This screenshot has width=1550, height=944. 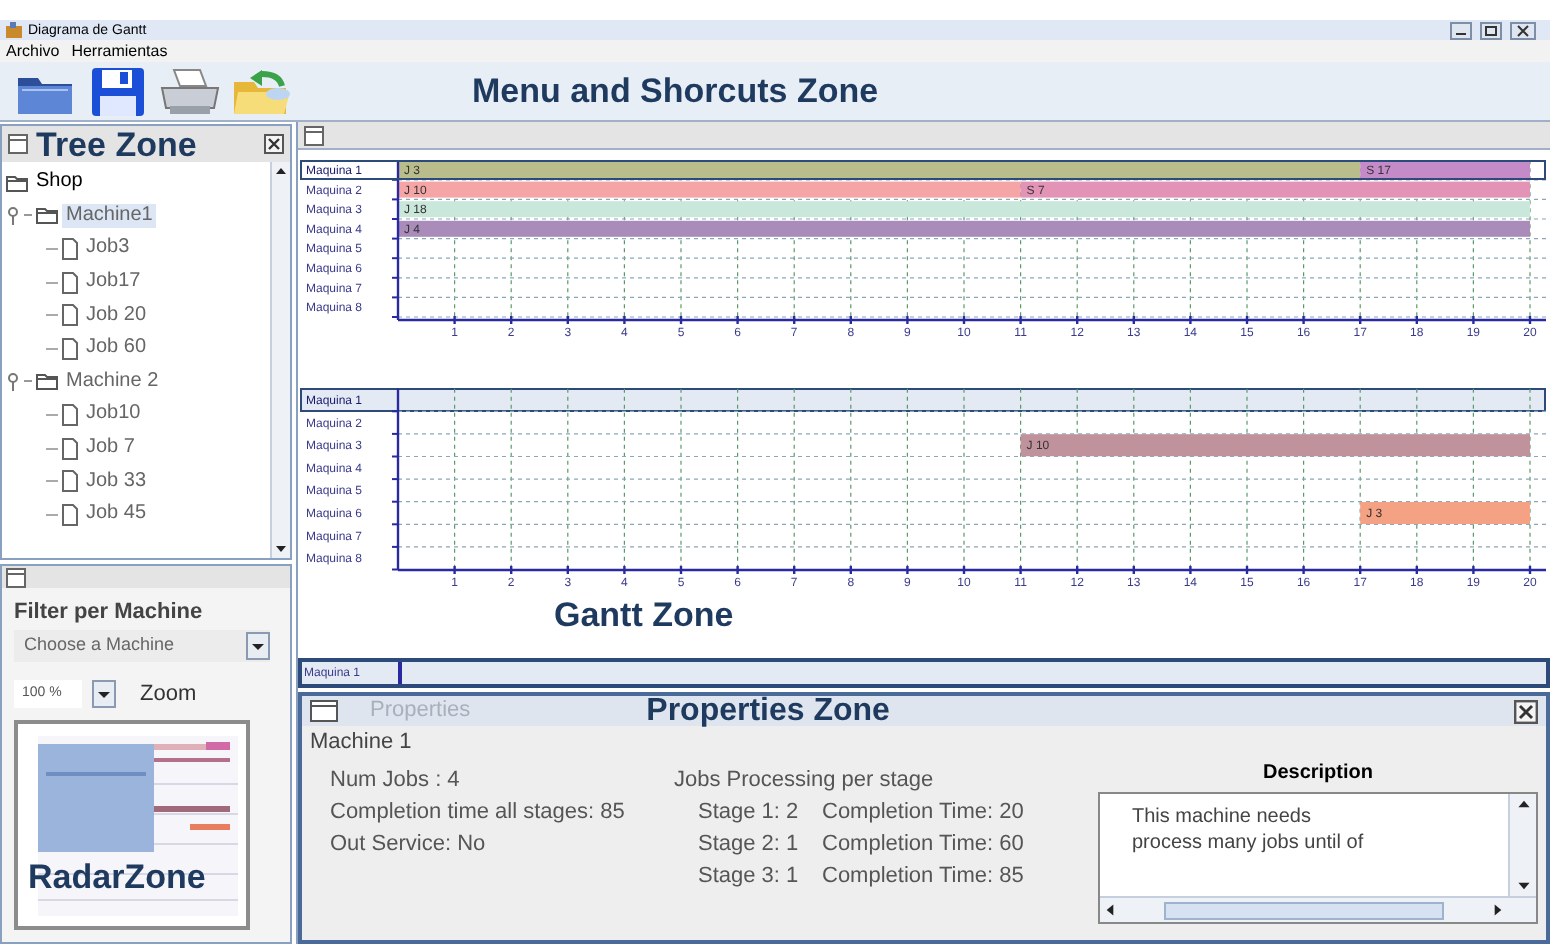 What do you see at coordinates (923, 813) in the screenshot?
I see `property-text: Completion Time: 20` at bounding box center [923, 813].